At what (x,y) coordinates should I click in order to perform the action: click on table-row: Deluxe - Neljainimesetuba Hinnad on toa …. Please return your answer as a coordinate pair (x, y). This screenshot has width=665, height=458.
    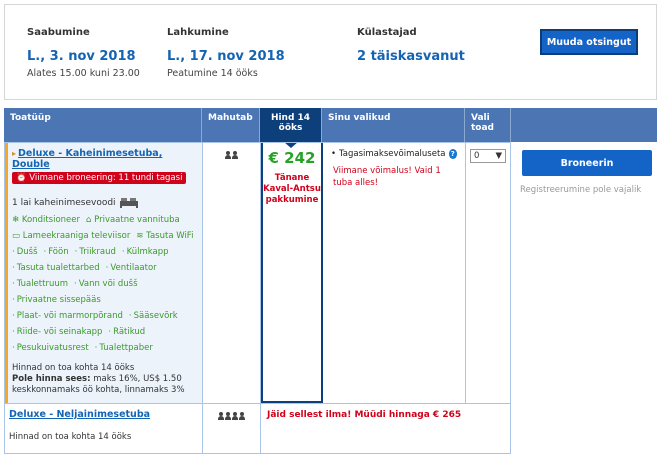
    Looking at the image, I should click on (257, 429).